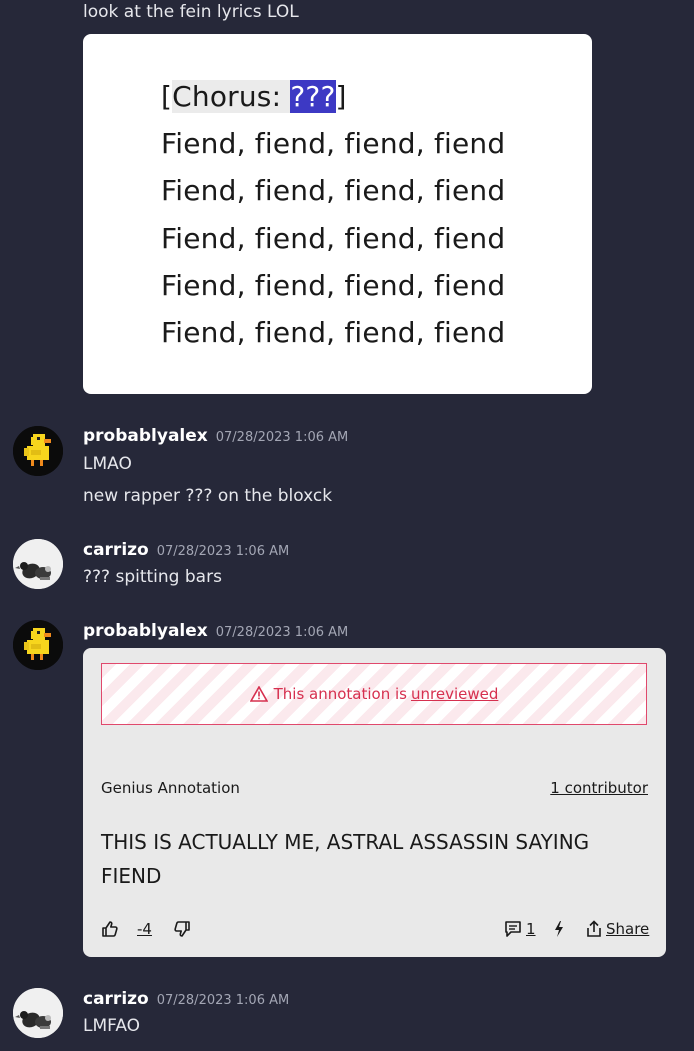 Image resolution: width=694 pixels, height=1051 pixels. Describe the element at coordinates (170, 788) in the screenshot. I see `annotation-label: Genius Annotation` at that location.